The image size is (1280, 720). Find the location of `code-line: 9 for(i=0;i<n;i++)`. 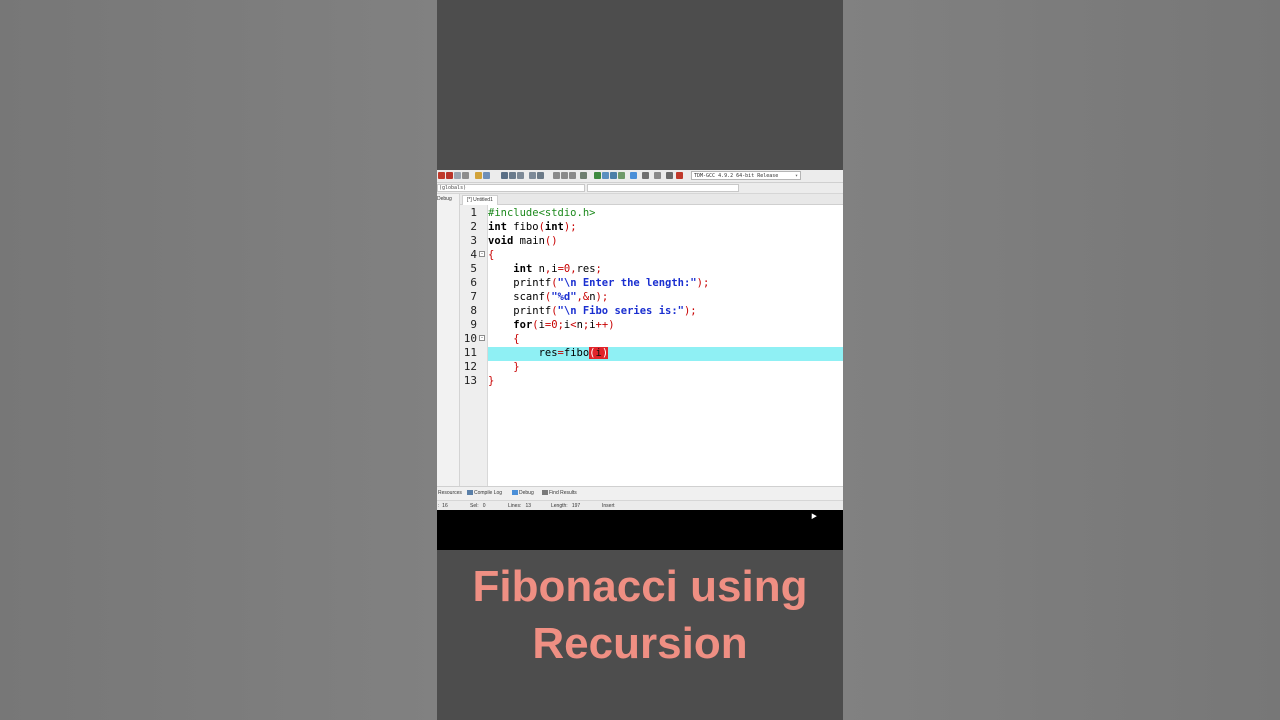

code-line: 9 for(i=0;i<n;i++) is located at coordinates (640, 325).